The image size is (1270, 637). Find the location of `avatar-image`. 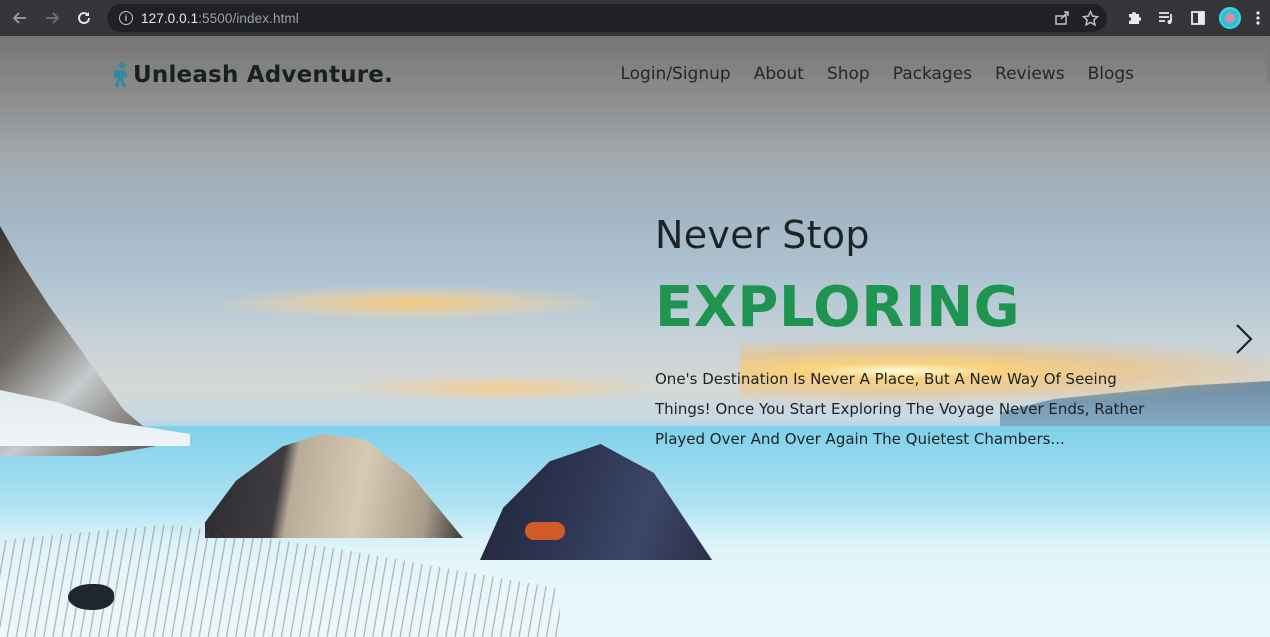

avatar-image is located at coordinates (1230, 18).